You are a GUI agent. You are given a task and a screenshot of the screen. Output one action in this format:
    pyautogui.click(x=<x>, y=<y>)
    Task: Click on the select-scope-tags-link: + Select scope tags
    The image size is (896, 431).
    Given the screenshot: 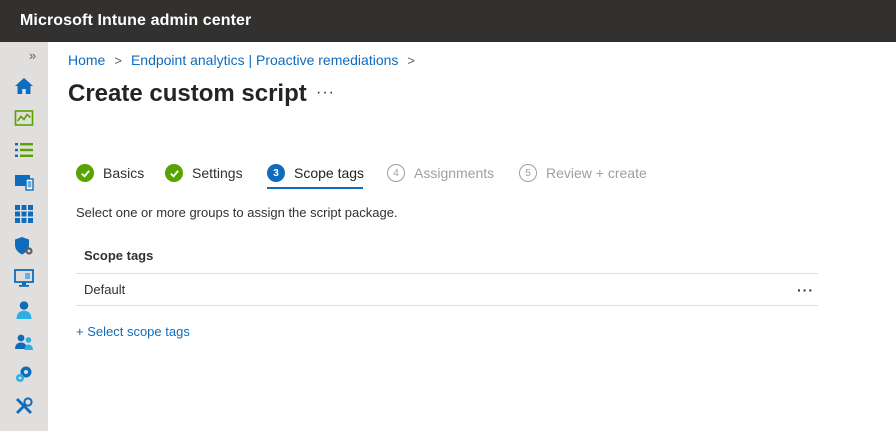 What is the action you would take?
    pyautogui.click(x=133, y=331)
    